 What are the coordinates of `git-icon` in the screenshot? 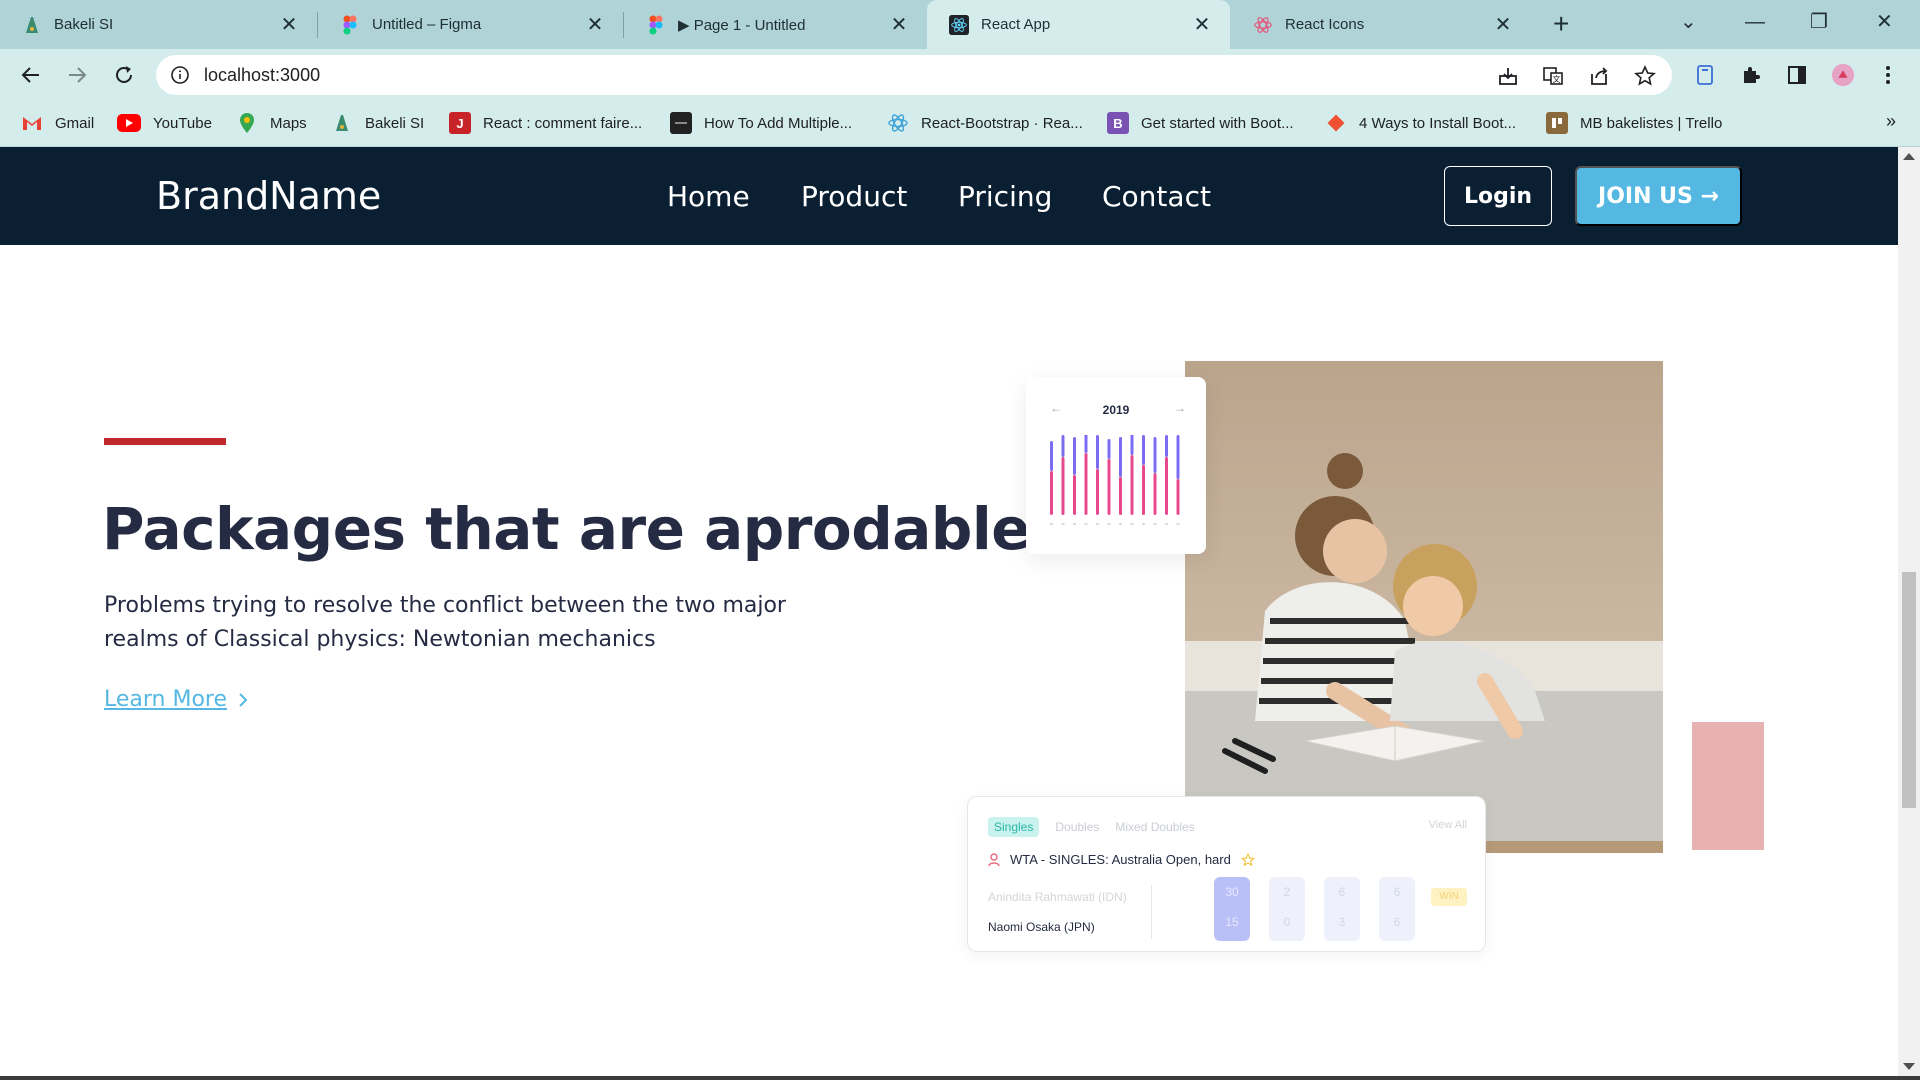 It's located at (1336, 123).